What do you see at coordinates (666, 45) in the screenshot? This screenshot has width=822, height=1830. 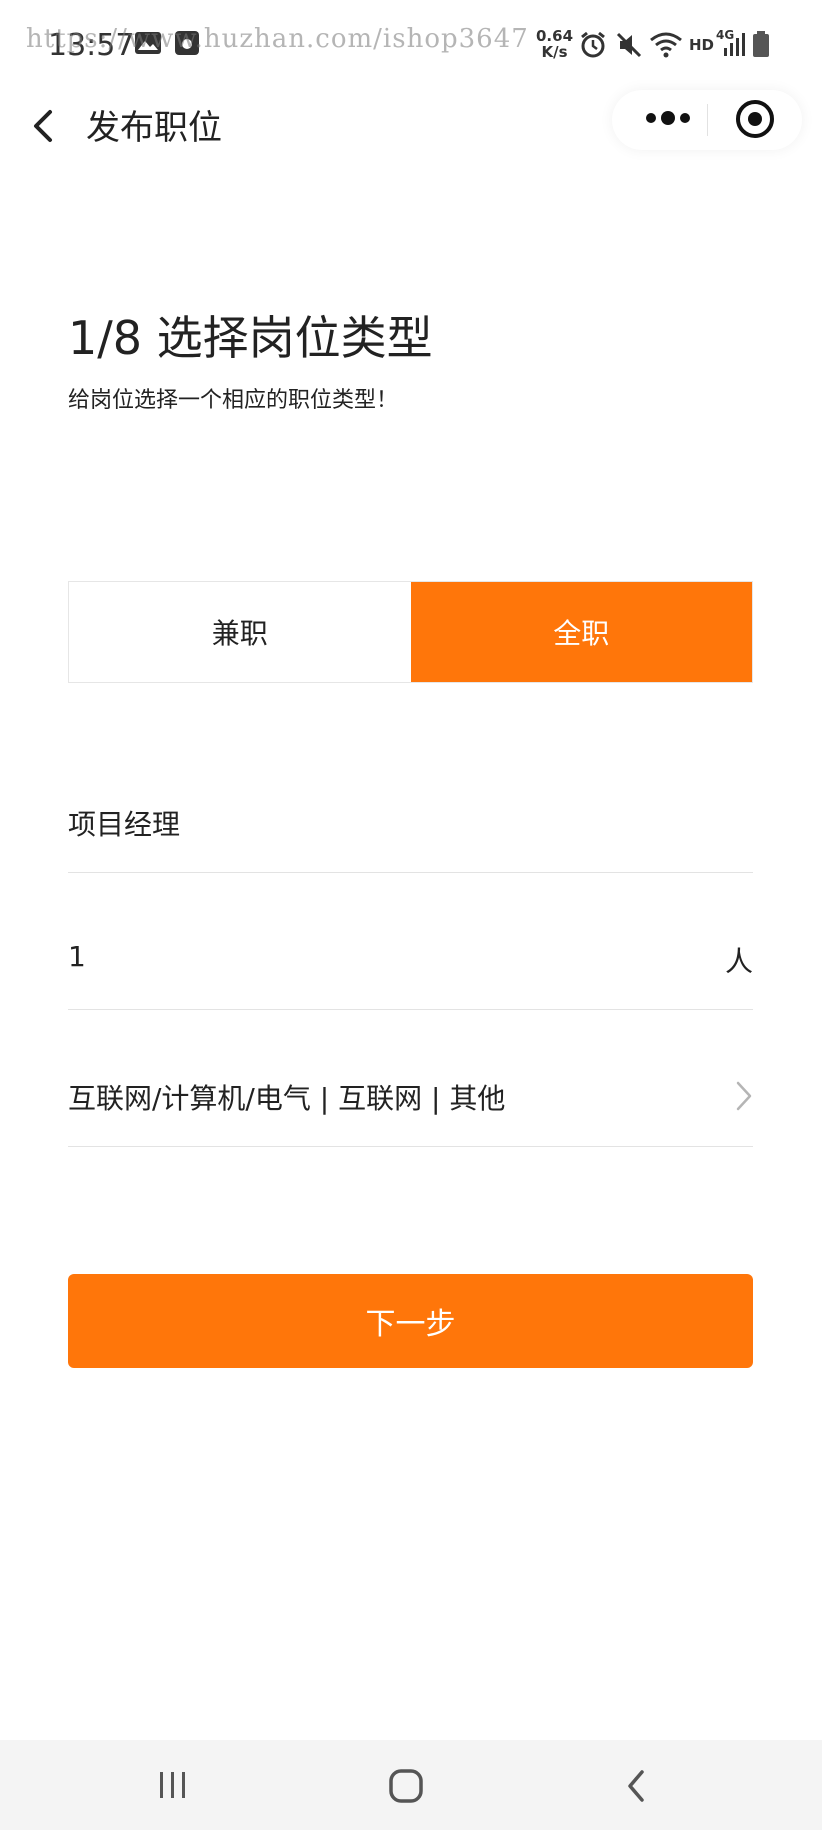 I see `wifi-icon` at bounding box center [666, 45].